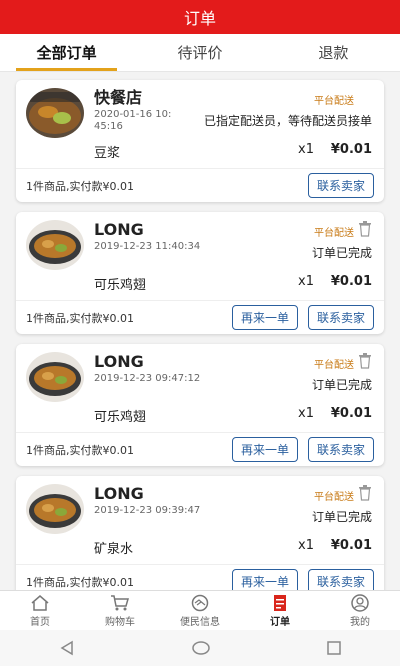 The height and width of the screenshot is (666, 400). What do you see at coordinates (280, 602) in the screenshot?
I see `order-icon` at bounding box center [280, 602].